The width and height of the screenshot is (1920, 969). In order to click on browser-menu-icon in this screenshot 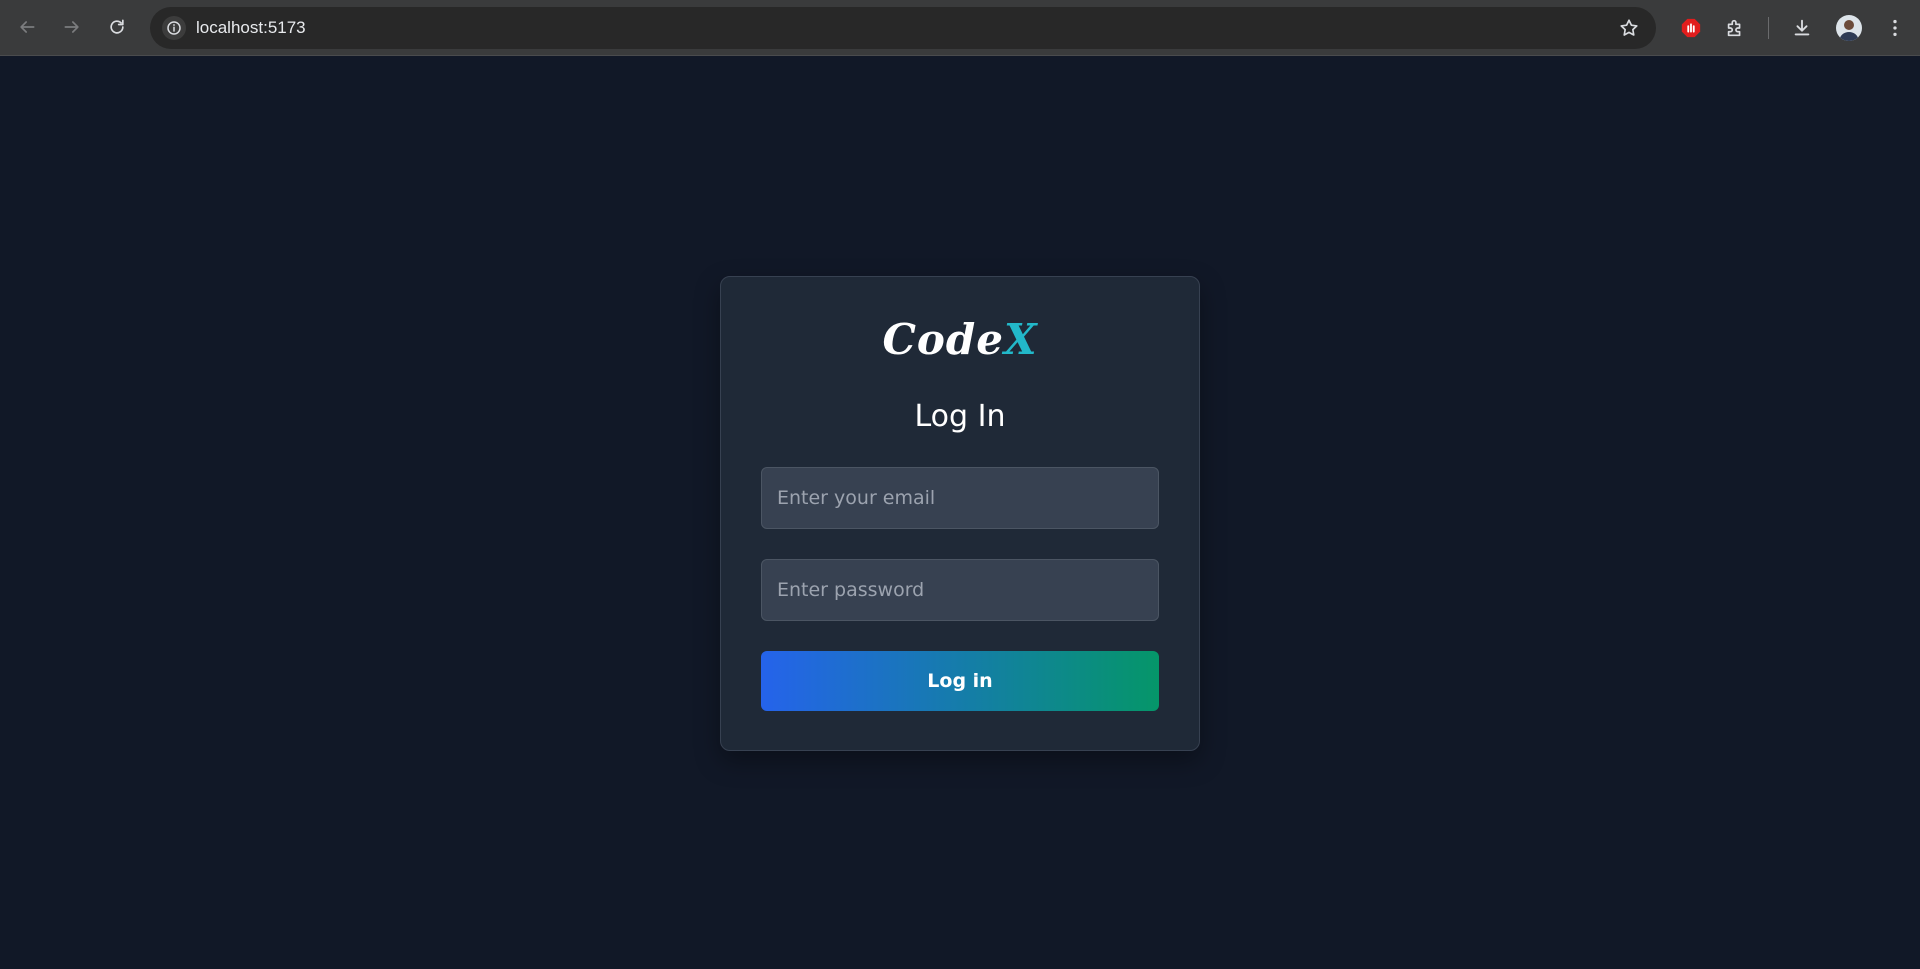, I will do `click(1895, 28)`.